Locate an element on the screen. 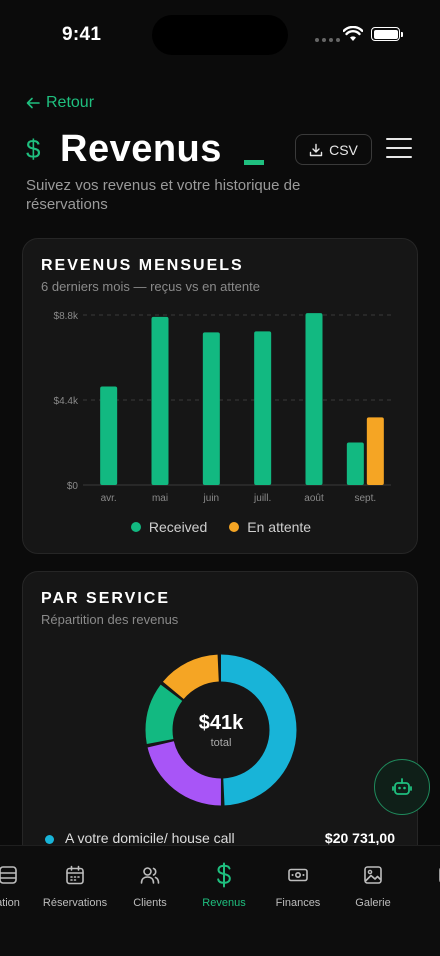 This screenshot has width=440, height=956. chart-legend: Received En attente is located at coordinates (221, 527).